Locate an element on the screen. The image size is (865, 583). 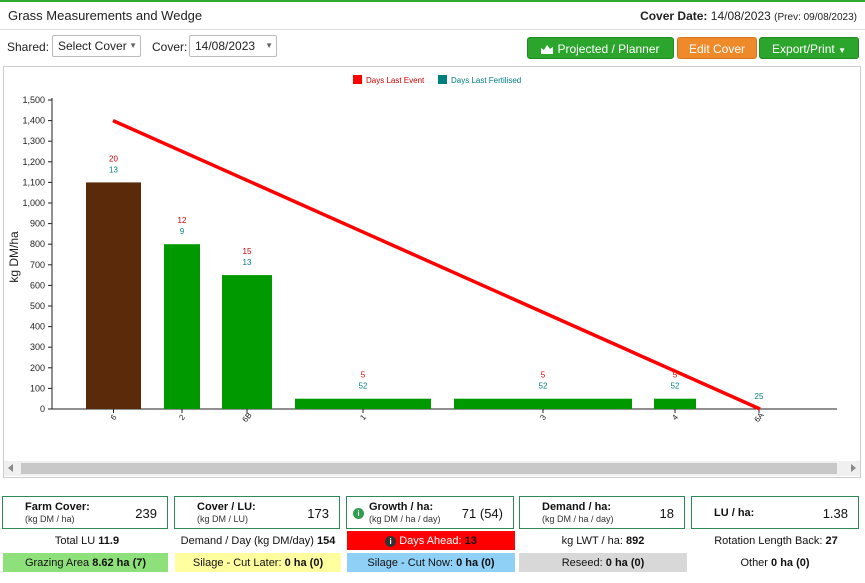
projected-planner-label: Projected / Planner is located at coordinates (608, 49).